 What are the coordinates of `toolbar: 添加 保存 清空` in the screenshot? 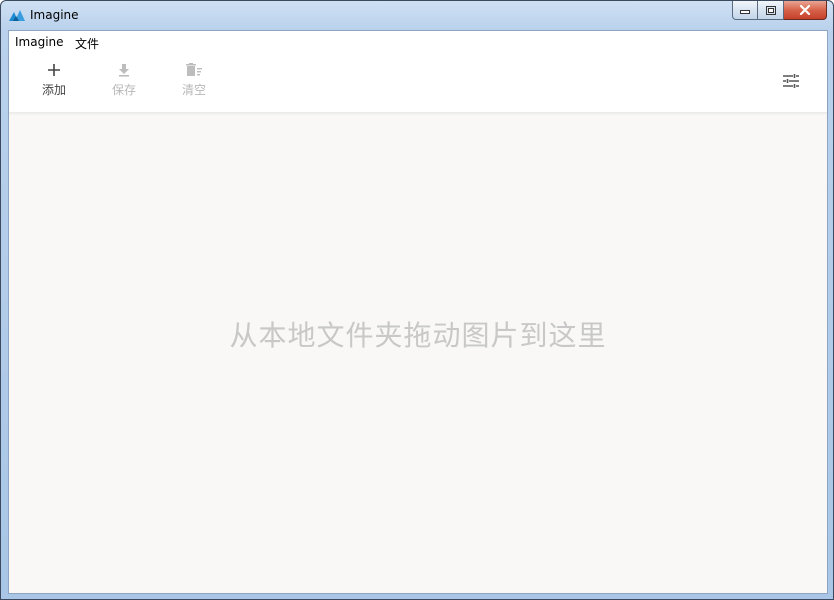 It's located at (418, 83).